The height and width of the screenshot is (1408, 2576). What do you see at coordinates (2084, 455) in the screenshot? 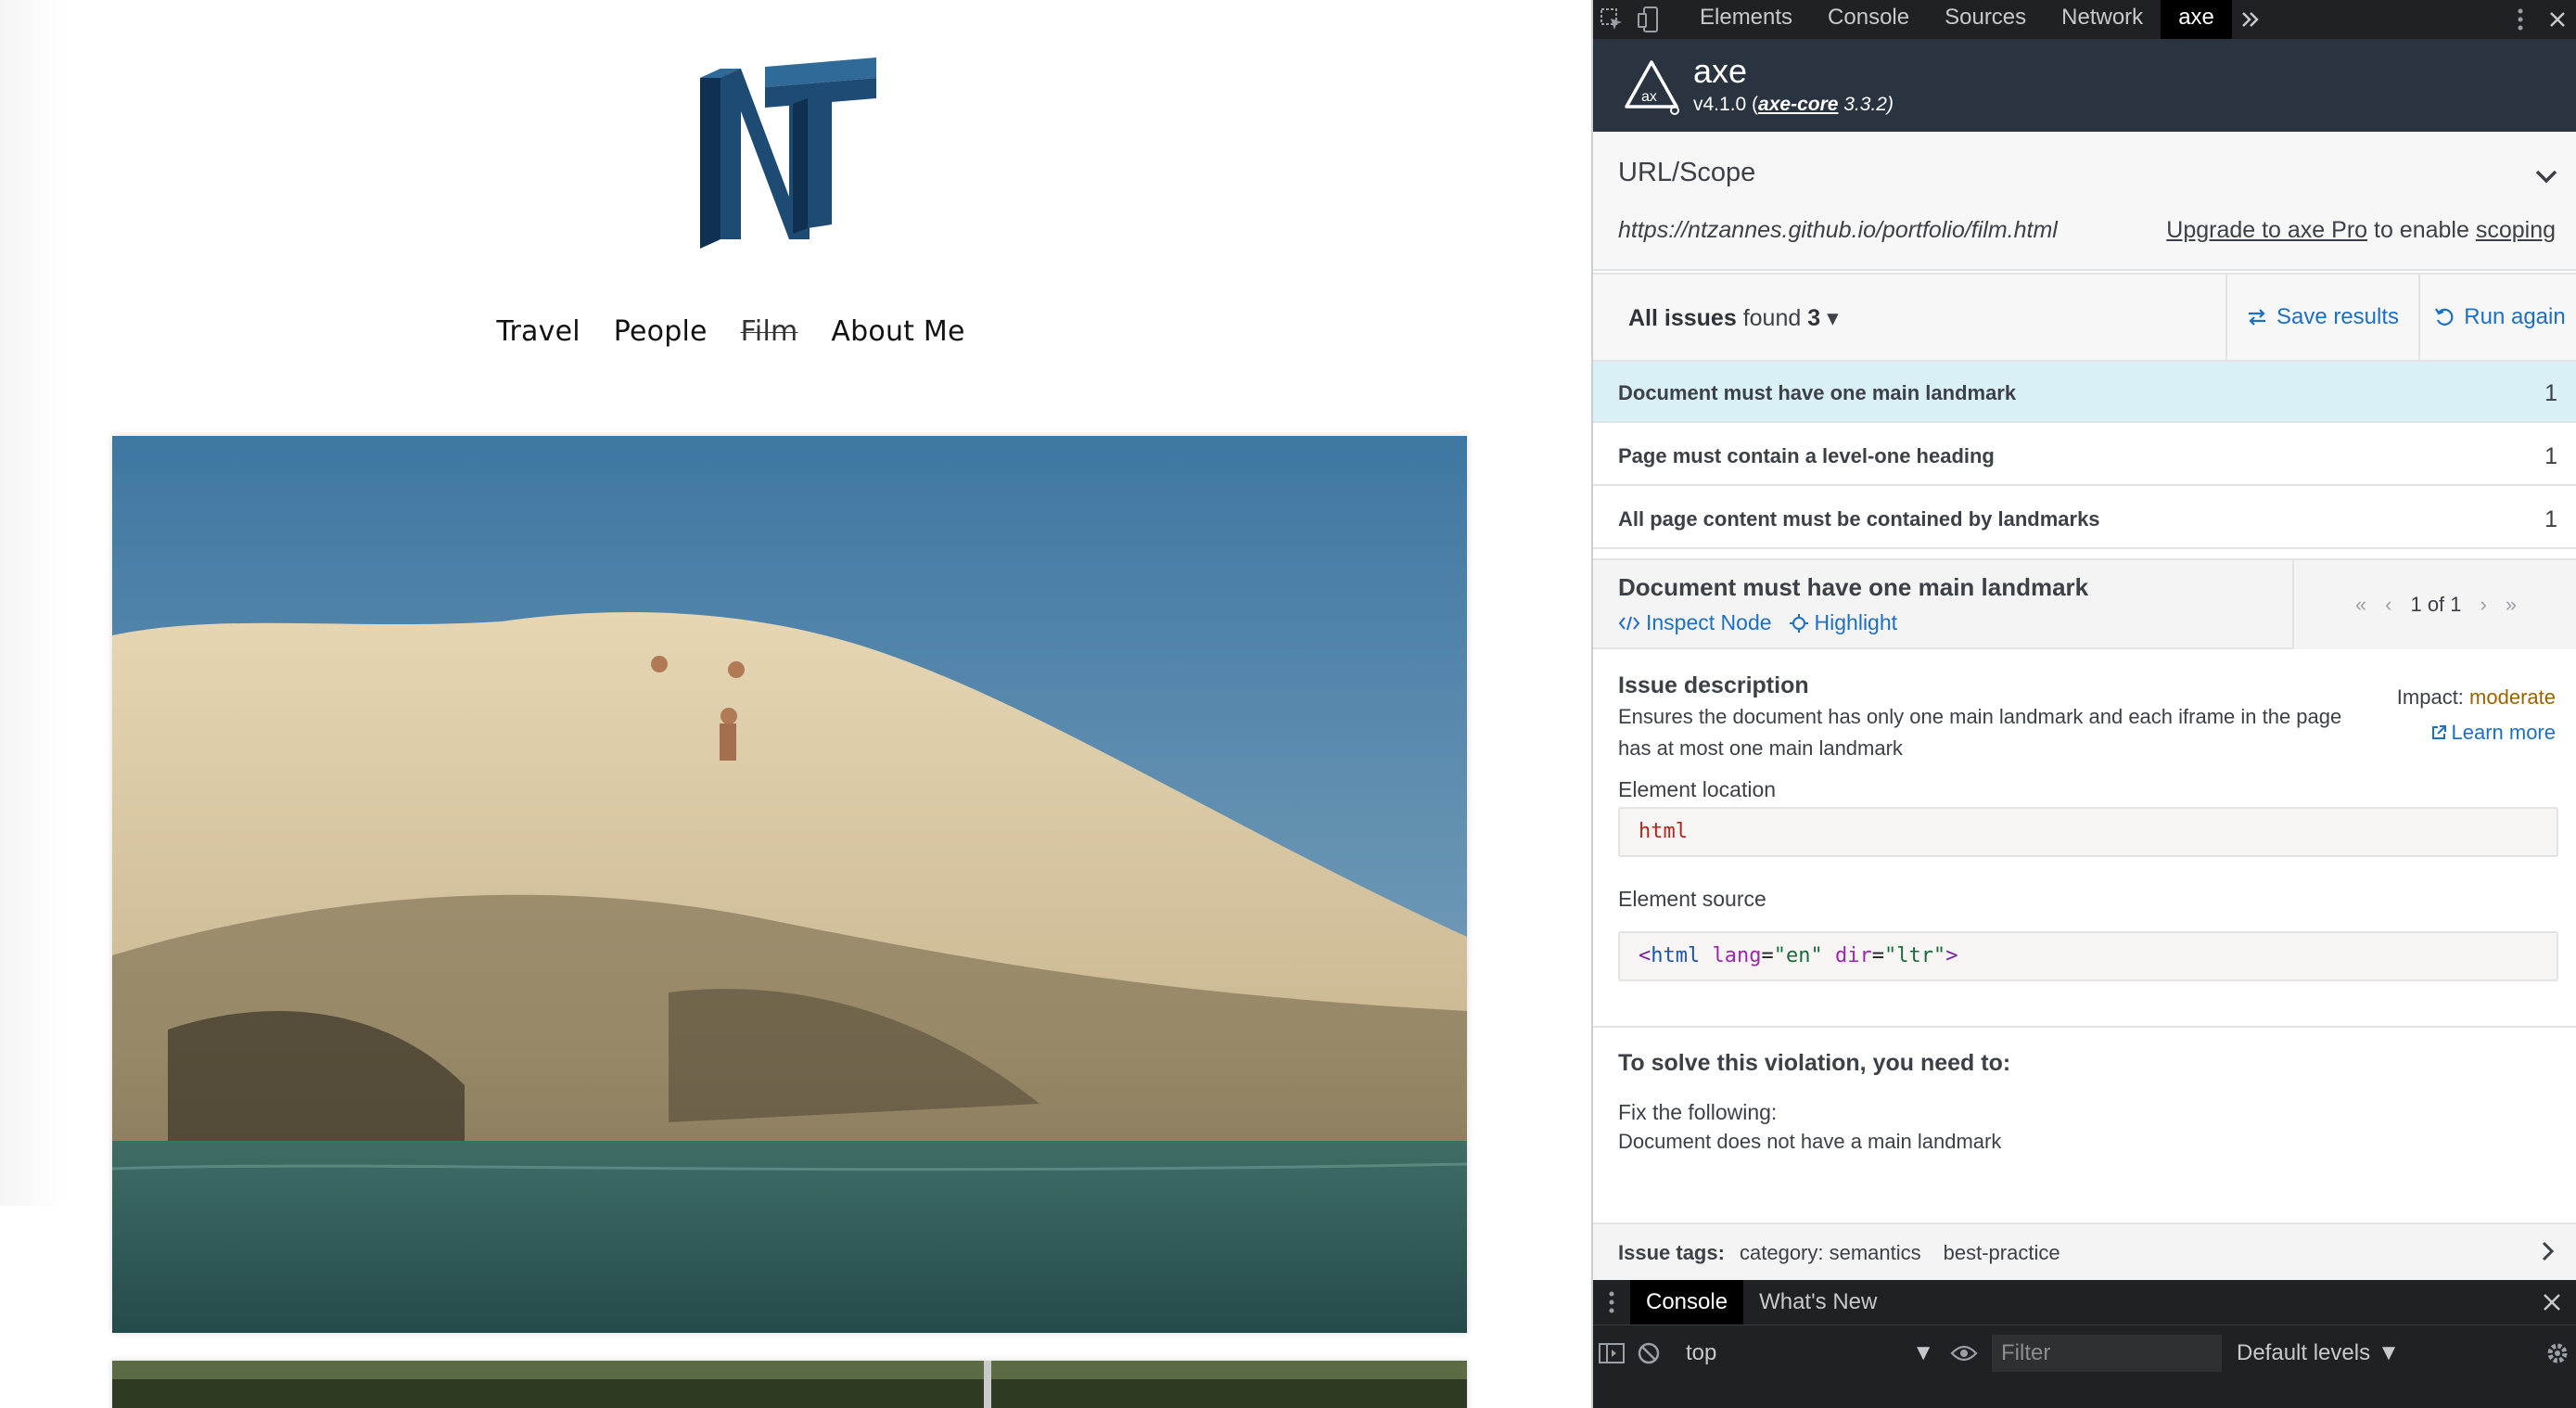
I see `issue-row-level-one-heading: Page must contain a level-one heading 1` at bounding box center [2084, 455].